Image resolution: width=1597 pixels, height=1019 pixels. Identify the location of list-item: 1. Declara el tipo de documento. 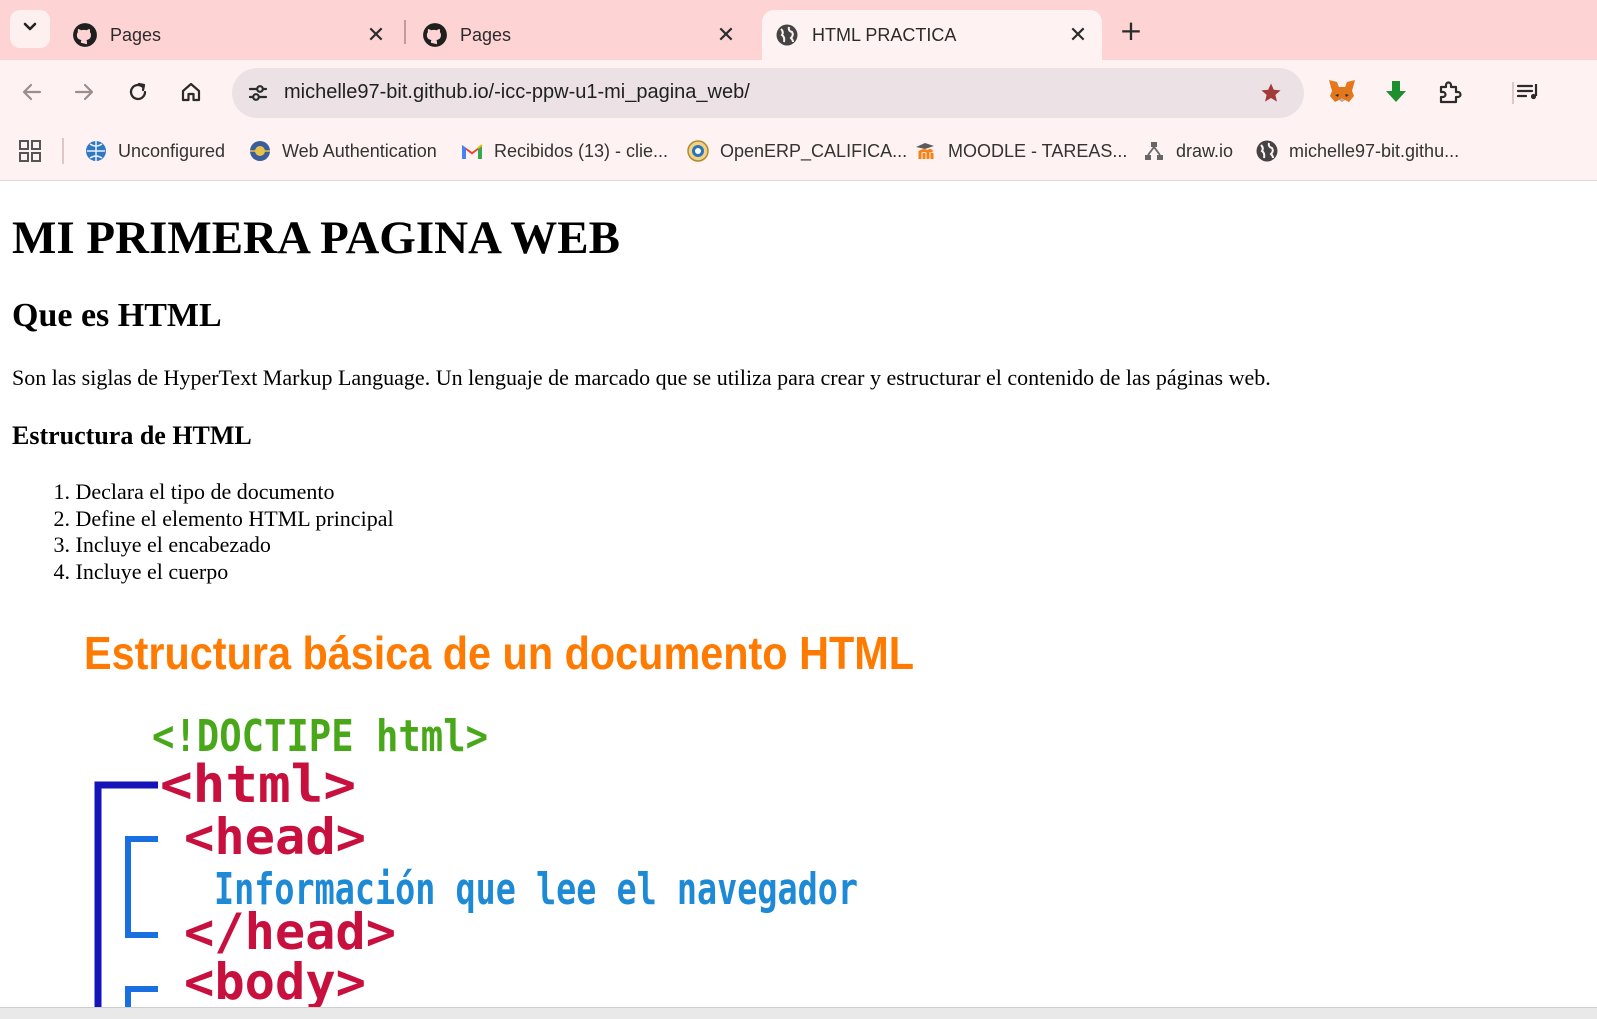
(194, 491).